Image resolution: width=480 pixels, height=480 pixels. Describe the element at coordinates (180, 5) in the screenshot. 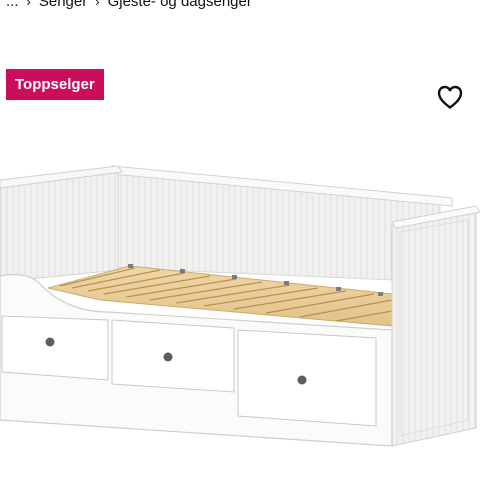

I see `breadcrumb-item-gjeste-og-dagsenger: Gjeste- og dagsenger` at that location.